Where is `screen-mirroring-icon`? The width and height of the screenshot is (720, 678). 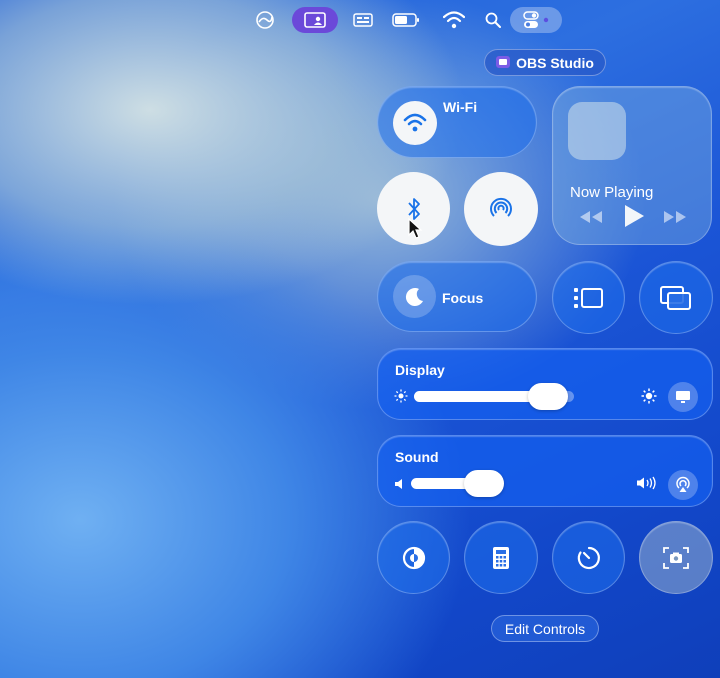
screen-mirroring-icon is located at coordinates (675, 297).